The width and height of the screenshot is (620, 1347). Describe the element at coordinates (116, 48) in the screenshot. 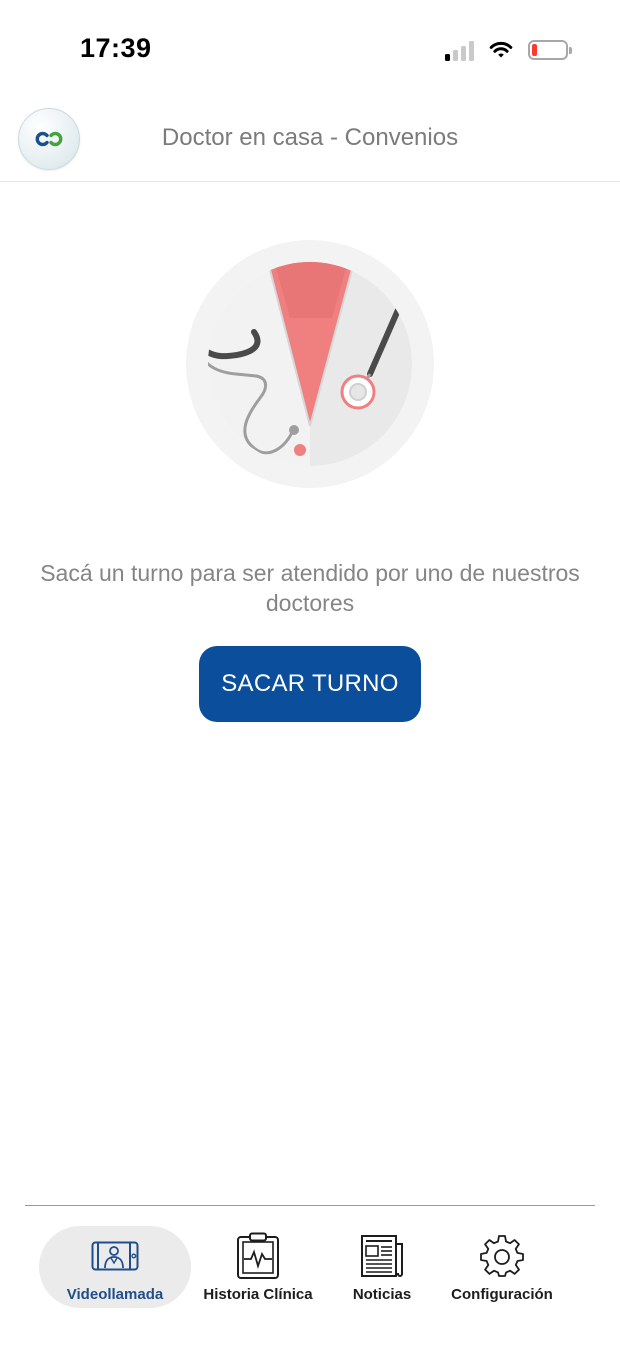

I see `status-time: 17:39` at that location.